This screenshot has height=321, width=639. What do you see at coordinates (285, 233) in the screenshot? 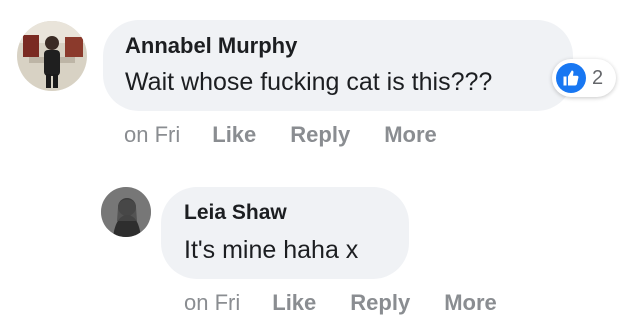
I see `reply-bubble: Leia Shaw It's mine haha x` at bounding box center [285, 233].